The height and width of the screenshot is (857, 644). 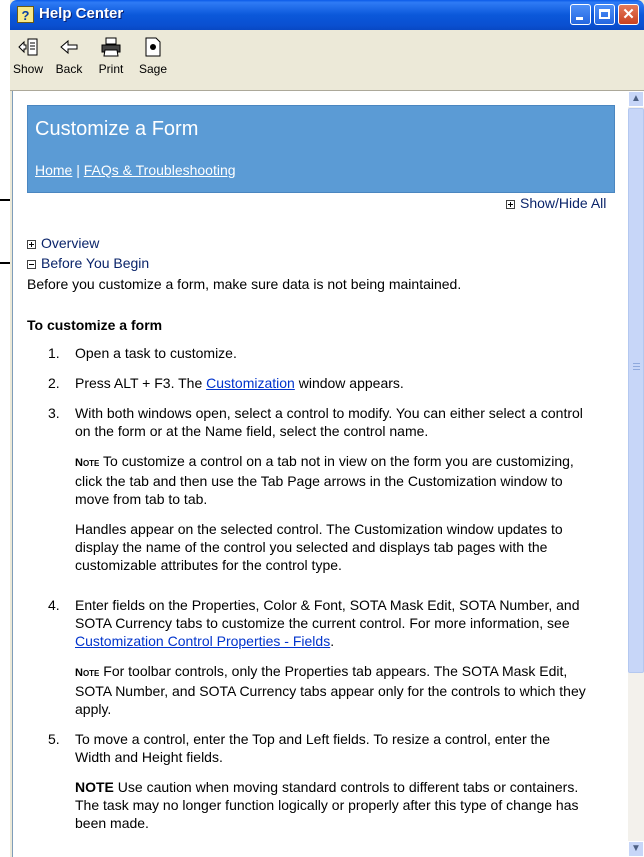 I want to click on step-number: 2., so click(x=54, y=383).